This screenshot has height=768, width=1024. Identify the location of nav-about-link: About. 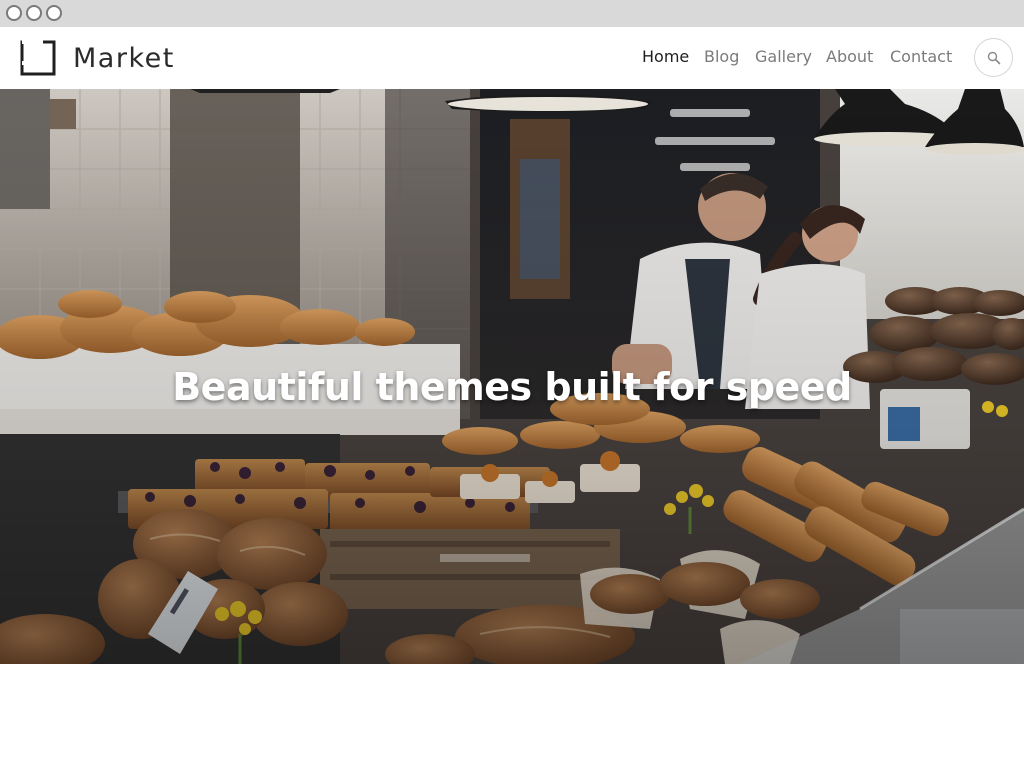
(849, 56).